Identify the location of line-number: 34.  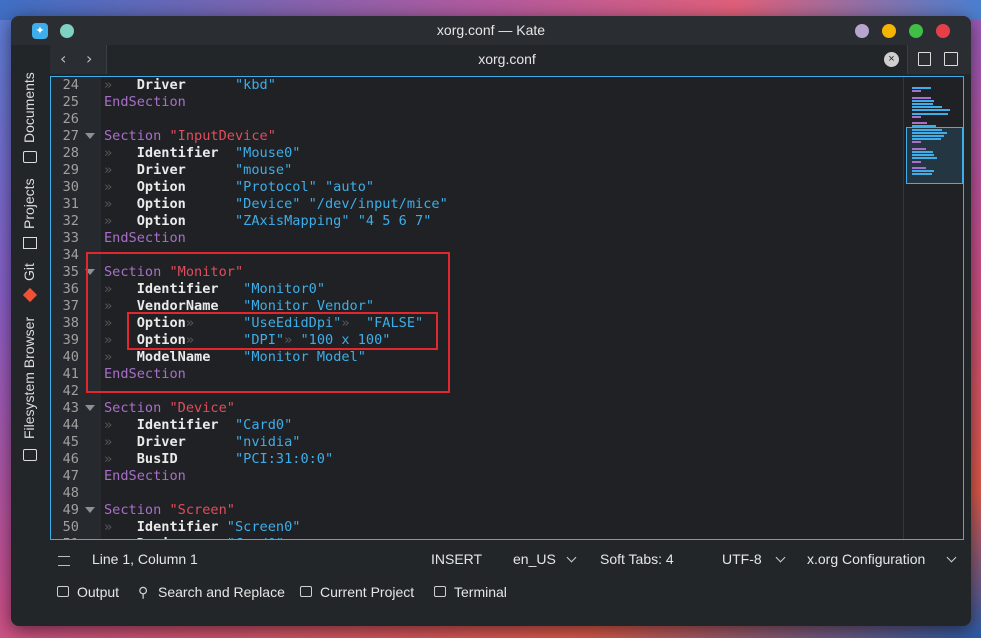
(70, 255).